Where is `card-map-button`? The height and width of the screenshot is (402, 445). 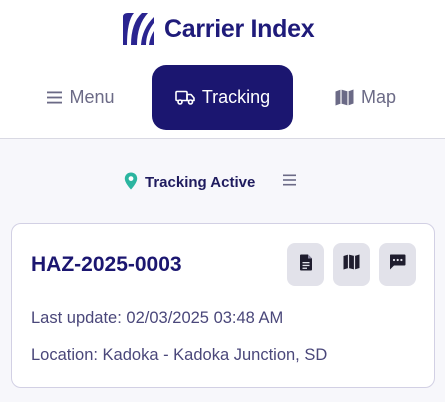
card-map-button is located at coordinates (351, 264).